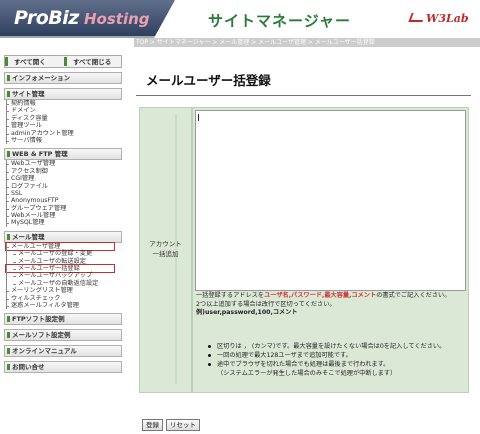  I want to click on note-item: 一回の処理で最大128ユーザまで追加可能です。, so click(339, 355).